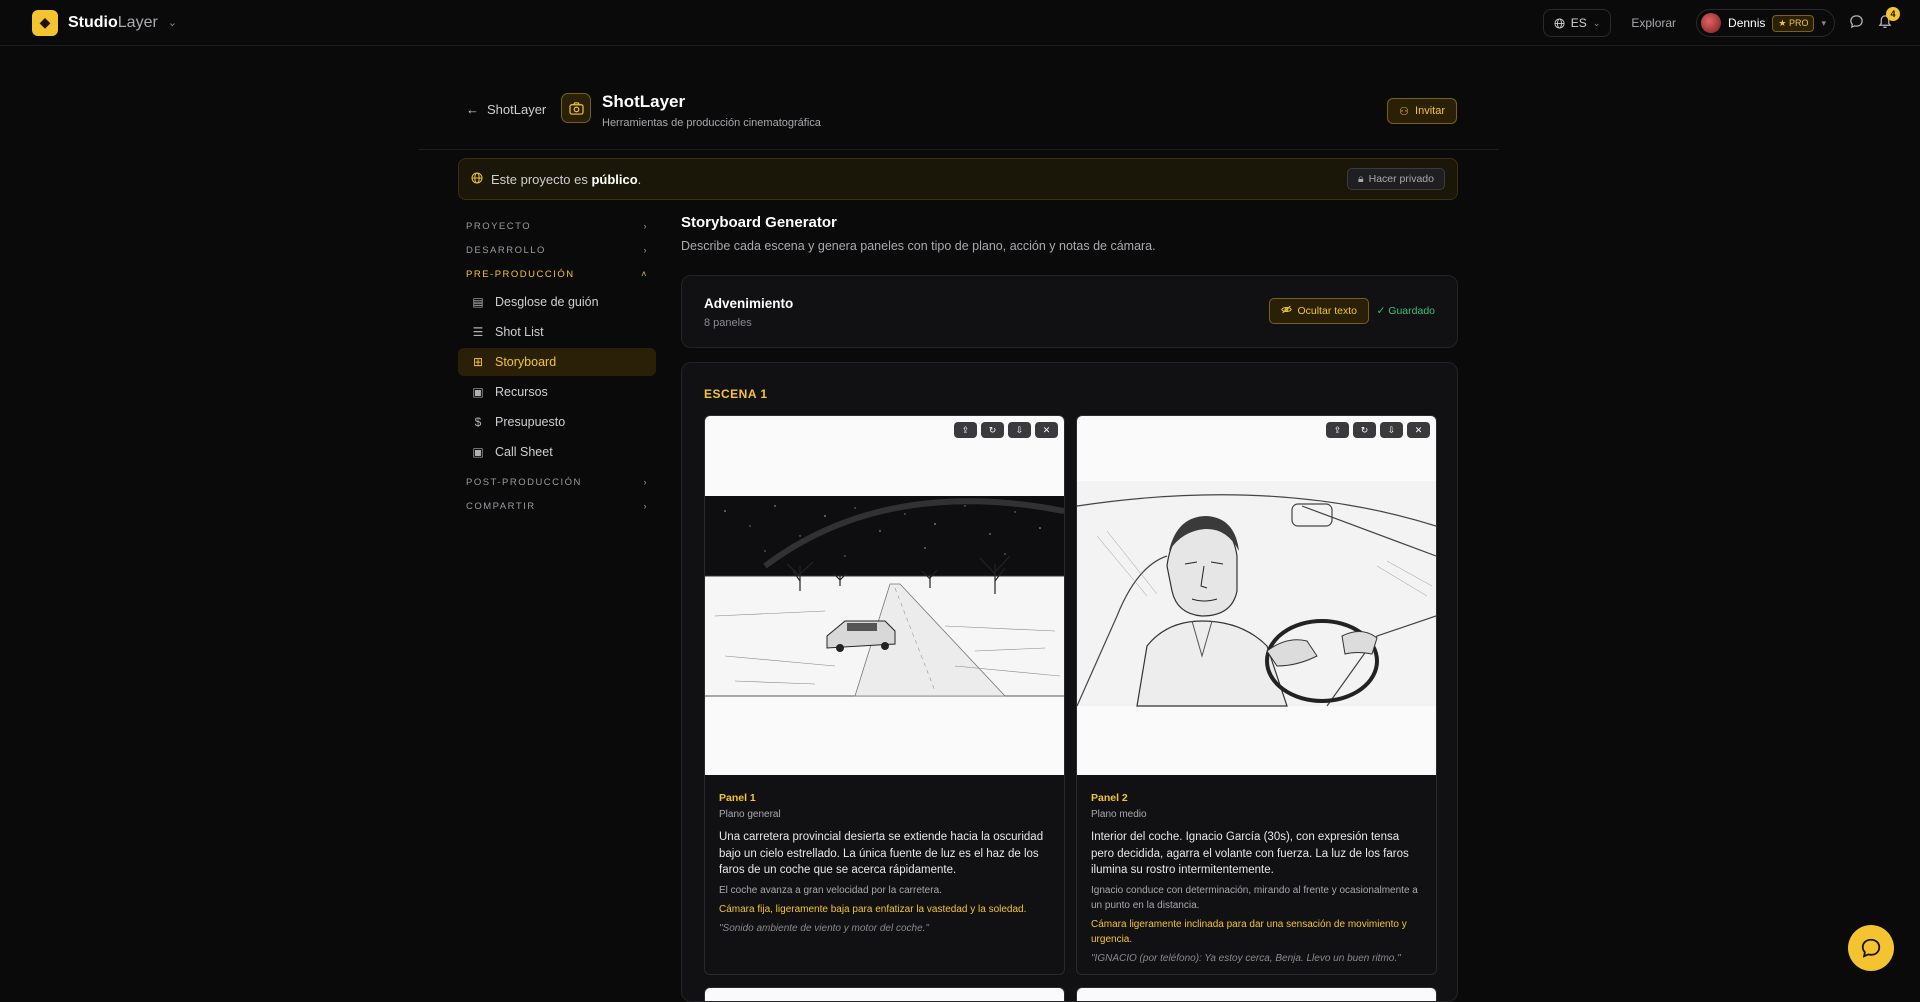 The height and width of the screenshot is (1002, 1920). What do you see at coordinates (1430, 111) in the screenshot?
I see `invite-label: Invitar` at bounding box center [1430, 111].